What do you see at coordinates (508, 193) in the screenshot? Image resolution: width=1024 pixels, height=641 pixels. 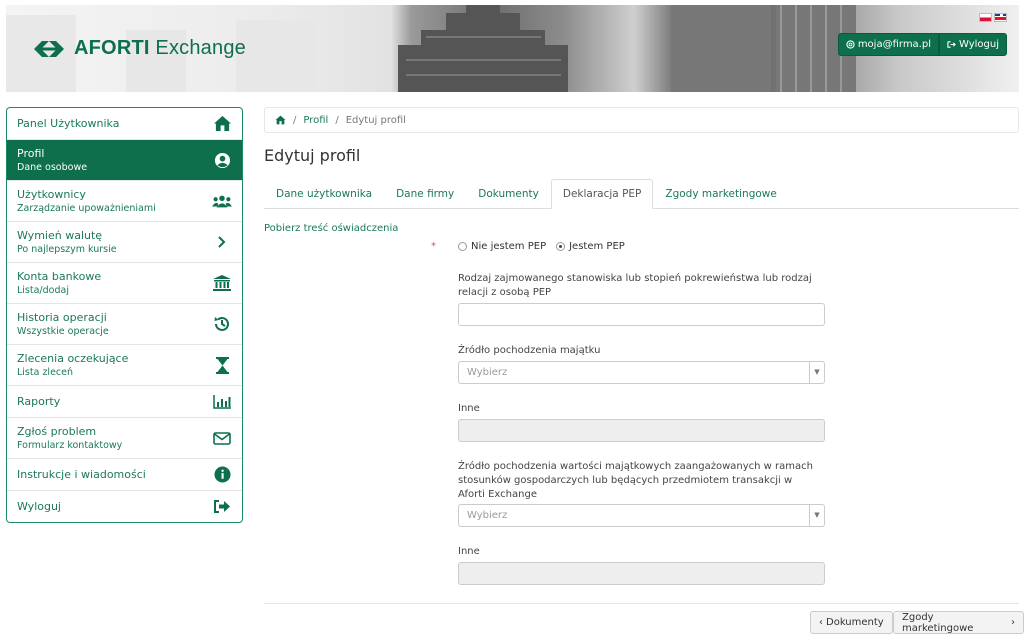 I see `tab-documents: Dokumenty` at bounding box center [508, 193].